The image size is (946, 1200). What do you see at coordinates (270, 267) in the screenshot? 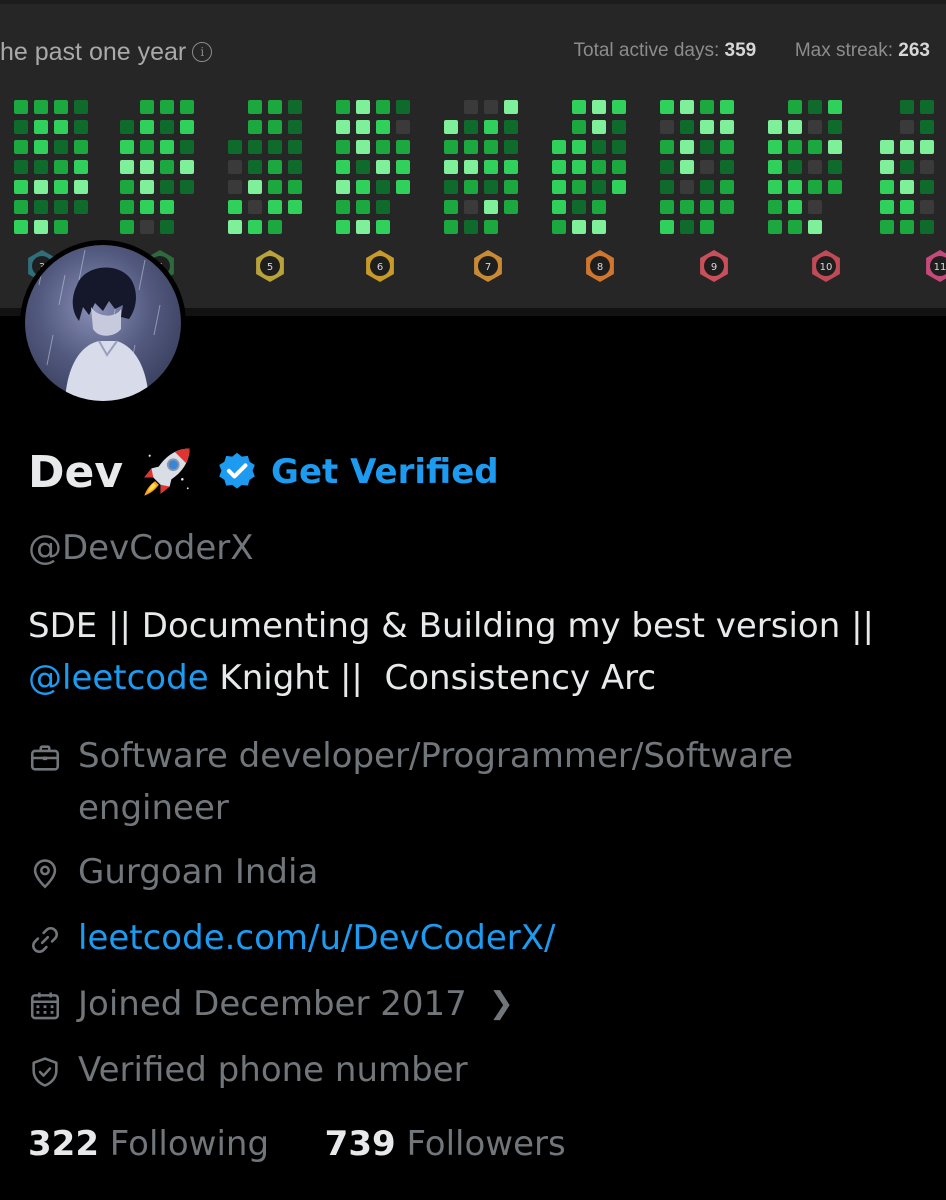
I see `badge-label: 5` at bounding box center [270, 267].